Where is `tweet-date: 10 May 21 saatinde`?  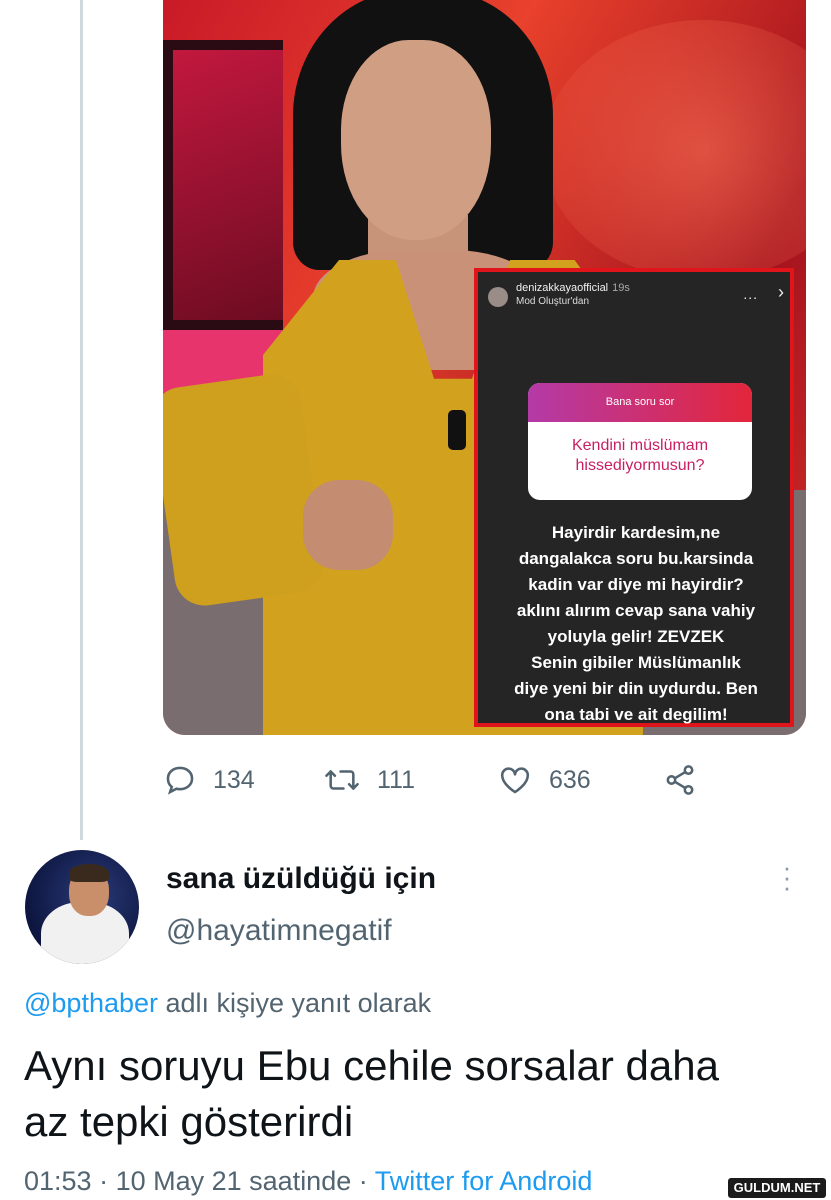 tweet-date: 10 May 21 saatinde is located at coordinates (234, 1181).